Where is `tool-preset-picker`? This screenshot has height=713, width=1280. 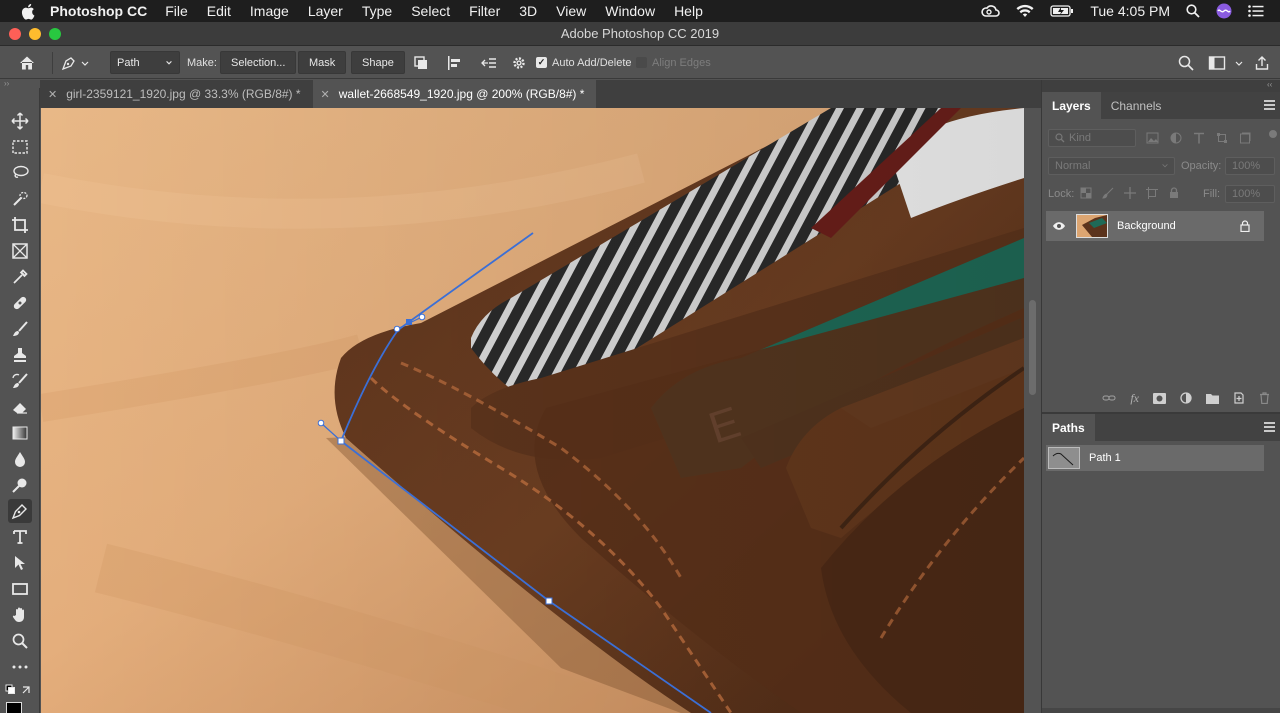 tool-preset-picker is located at coordinates (75, 62).